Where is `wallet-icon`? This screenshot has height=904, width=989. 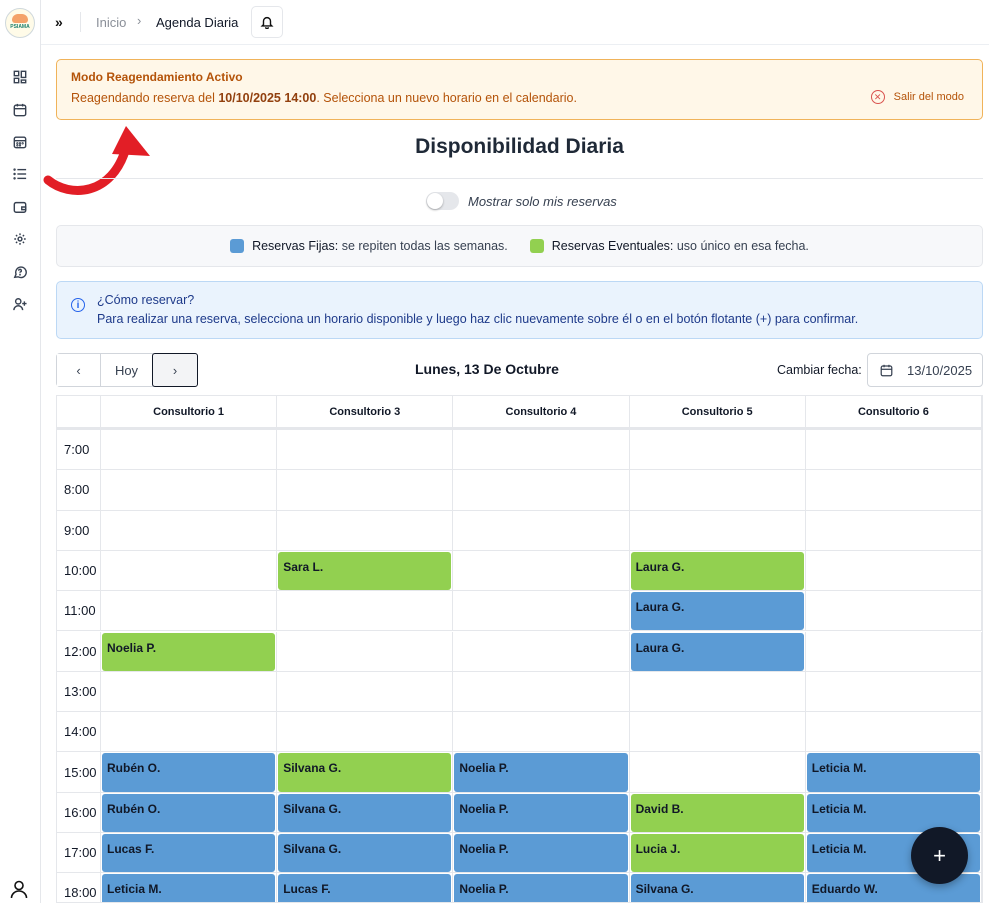
wallet-icon is located at coordinates (20, 207).